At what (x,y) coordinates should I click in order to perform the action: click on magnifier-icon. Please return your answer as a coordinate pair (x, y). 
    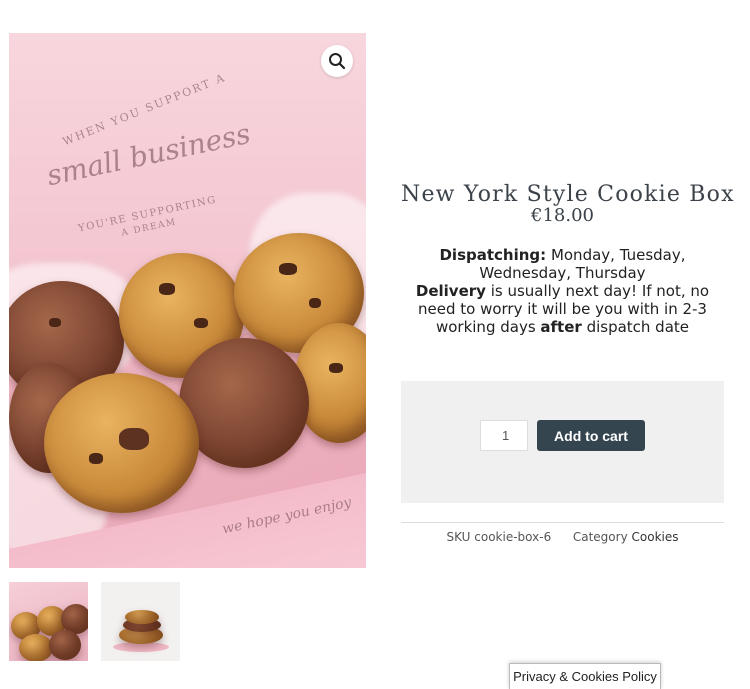
    Looking at the image, I should click on (337, 61).